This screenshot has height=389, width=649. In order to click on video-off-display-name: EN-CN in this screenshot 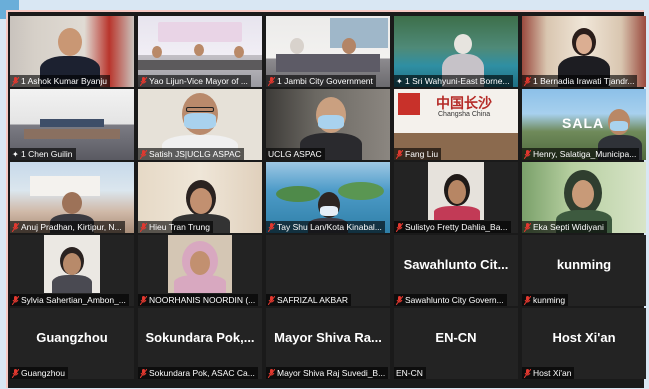, I will do `click(456, 337)`.